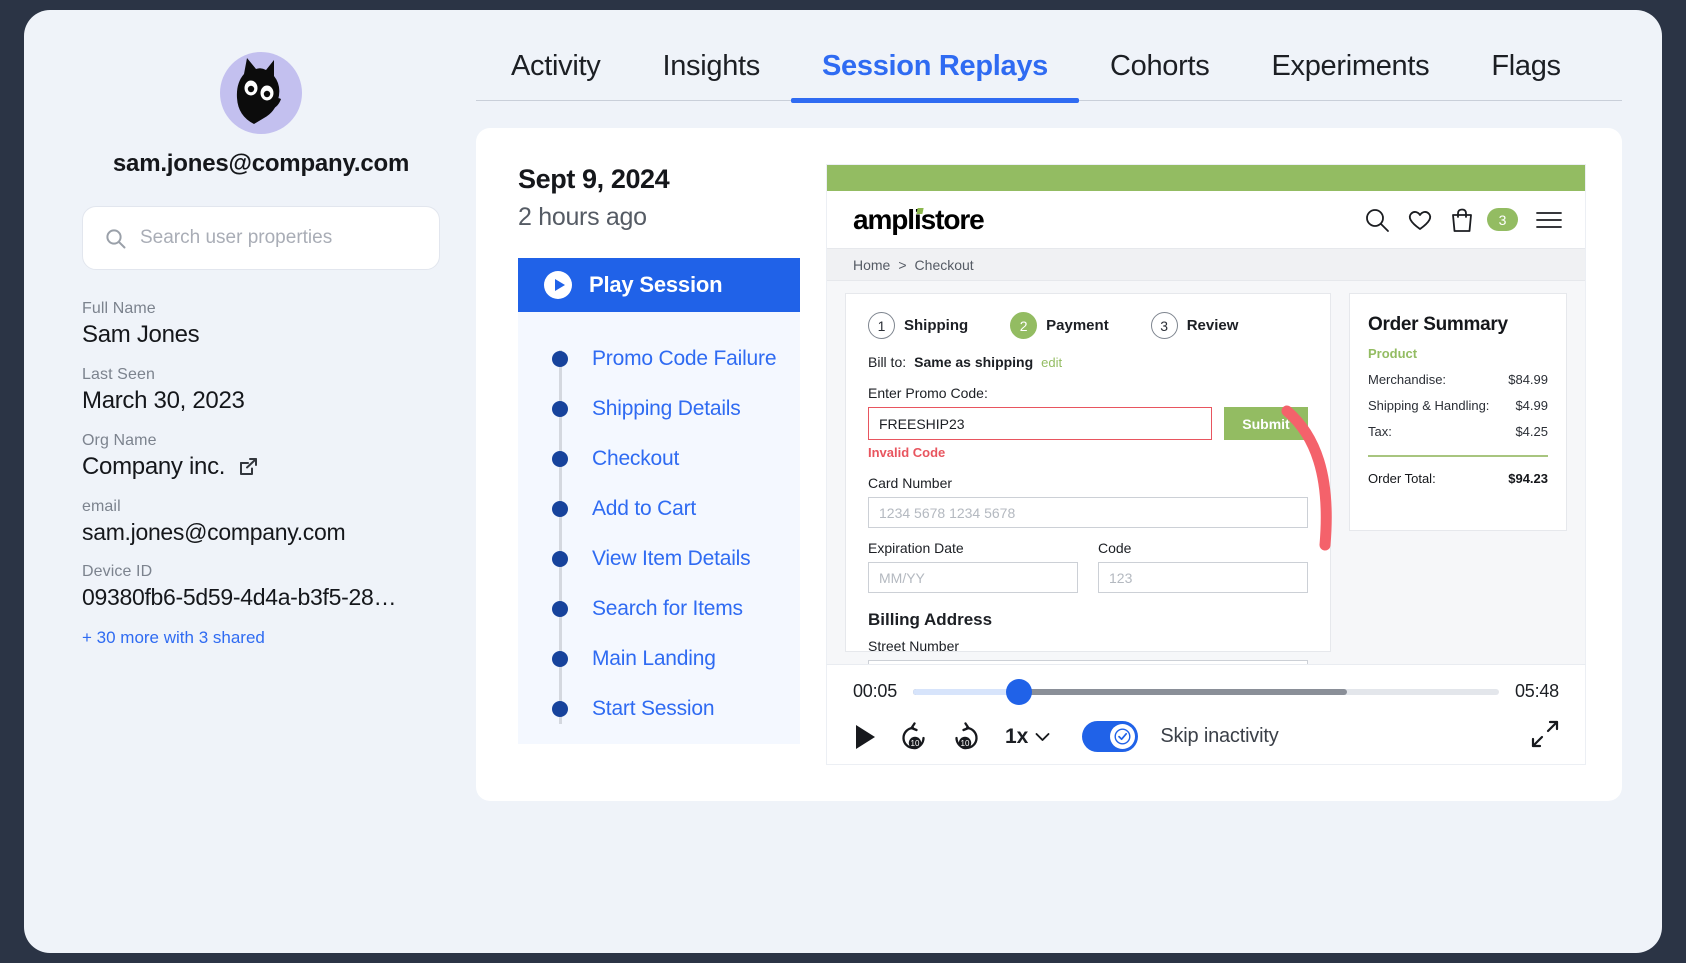  I want to click on timeline-step-label: Shipping Details, so click(666, 408).